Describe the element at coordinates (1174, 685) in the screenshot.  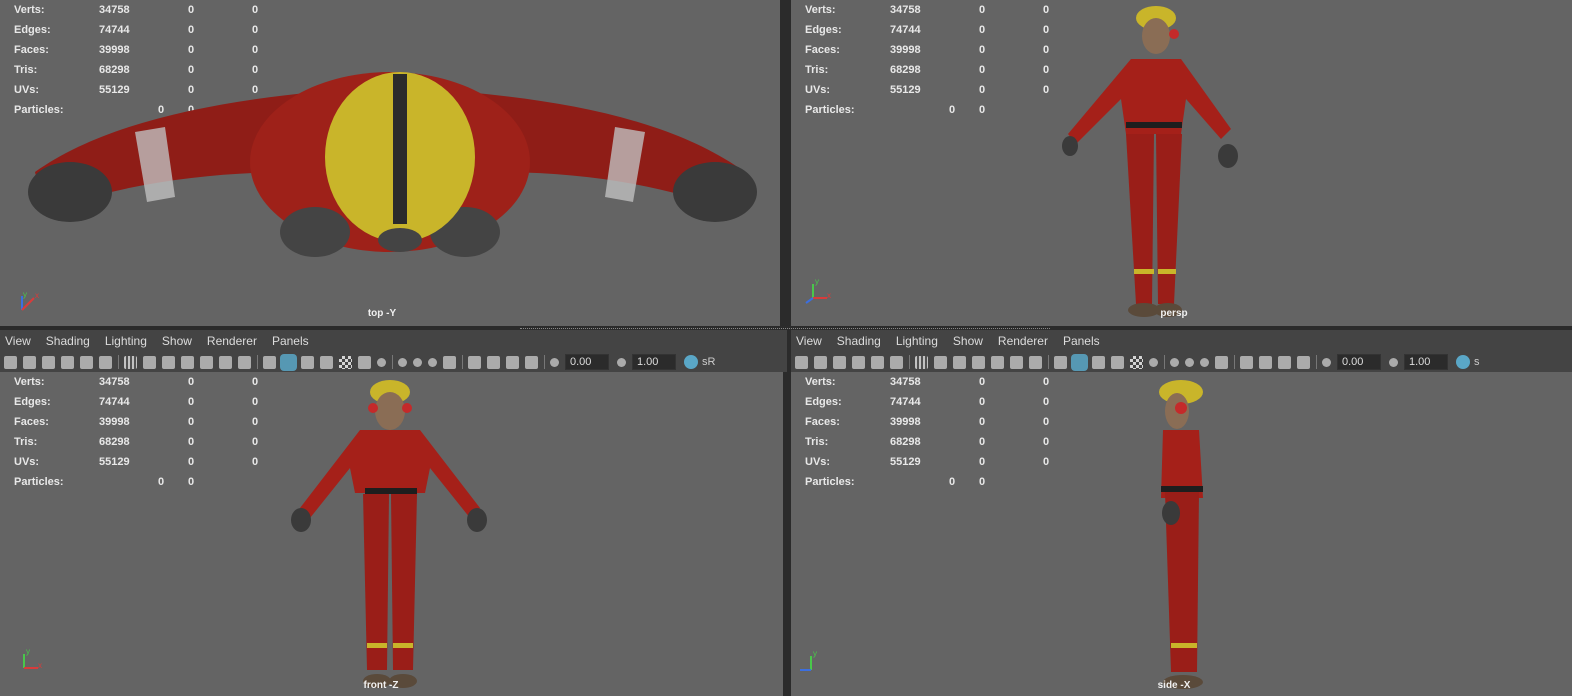
I see `camera-label: side -X` at that location.